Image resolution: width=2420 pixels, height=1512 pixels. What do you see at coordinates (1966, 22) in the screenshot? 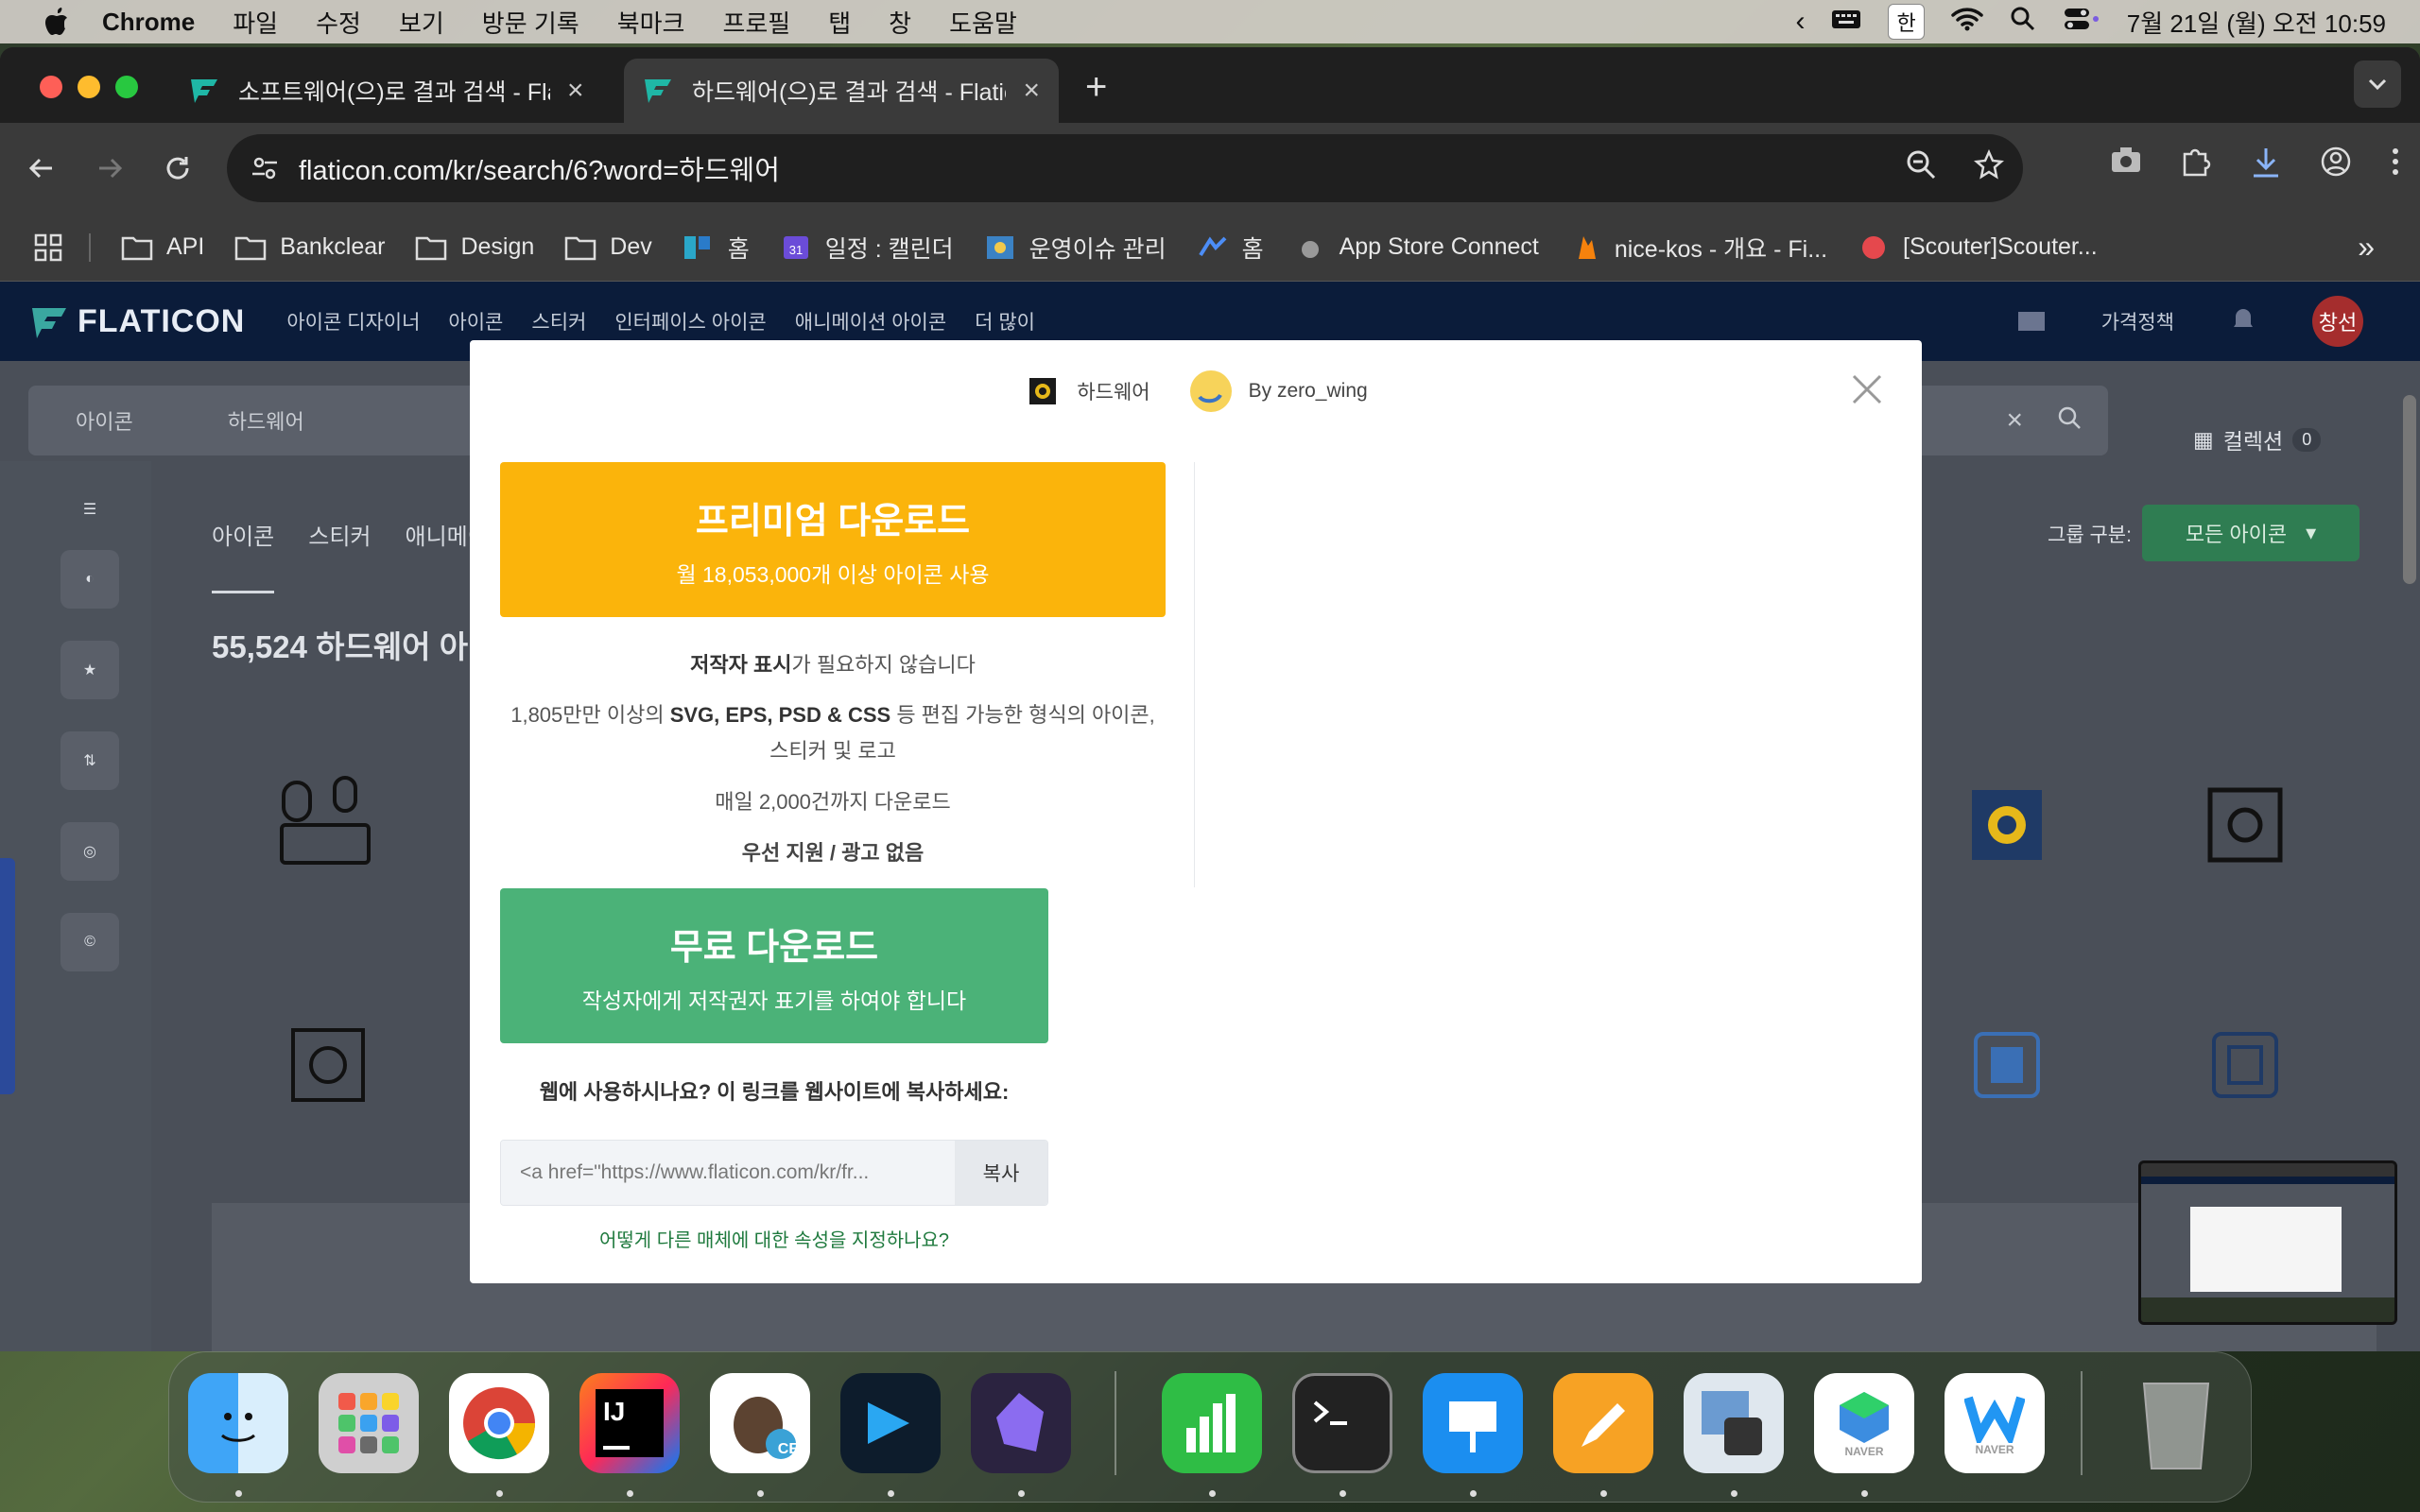
I see `wifi-icon` at bounding box center [1966, 22].